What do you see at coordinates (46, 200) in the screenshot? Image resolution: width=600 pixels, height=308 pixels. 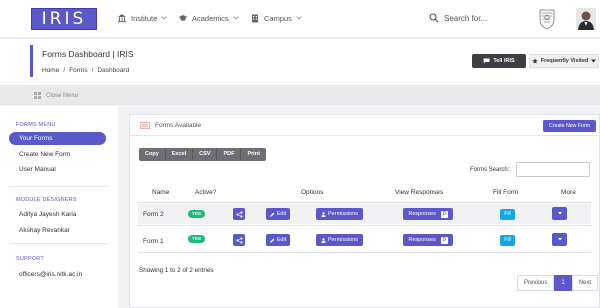 I see `module-designers-title: MODULE DESIGNERS` at bounding box center [46, 200].